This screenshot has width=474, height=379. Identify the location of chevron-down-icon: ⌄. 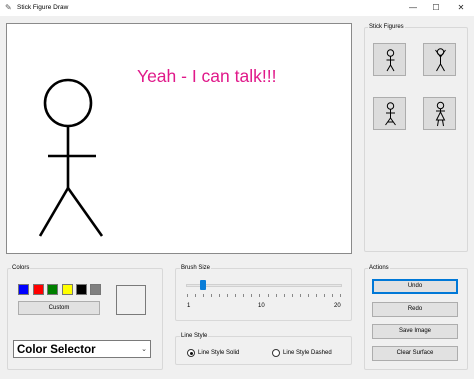
(144, 349).